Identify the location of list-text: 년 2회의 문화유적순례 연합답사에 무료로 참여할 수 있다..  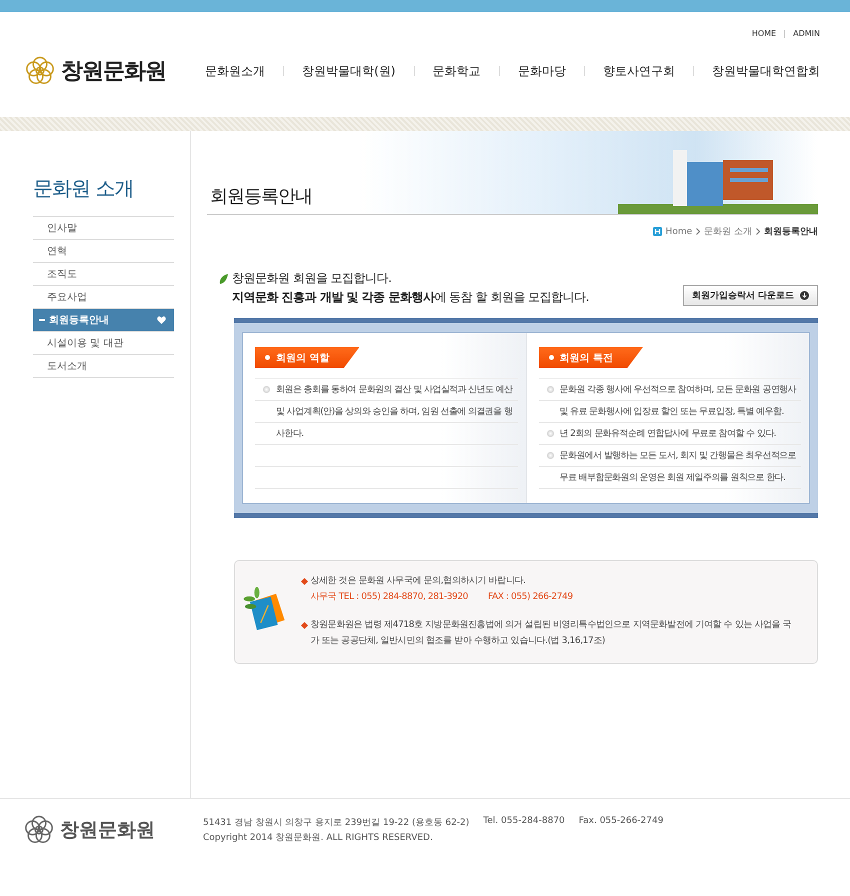
(668, 434).